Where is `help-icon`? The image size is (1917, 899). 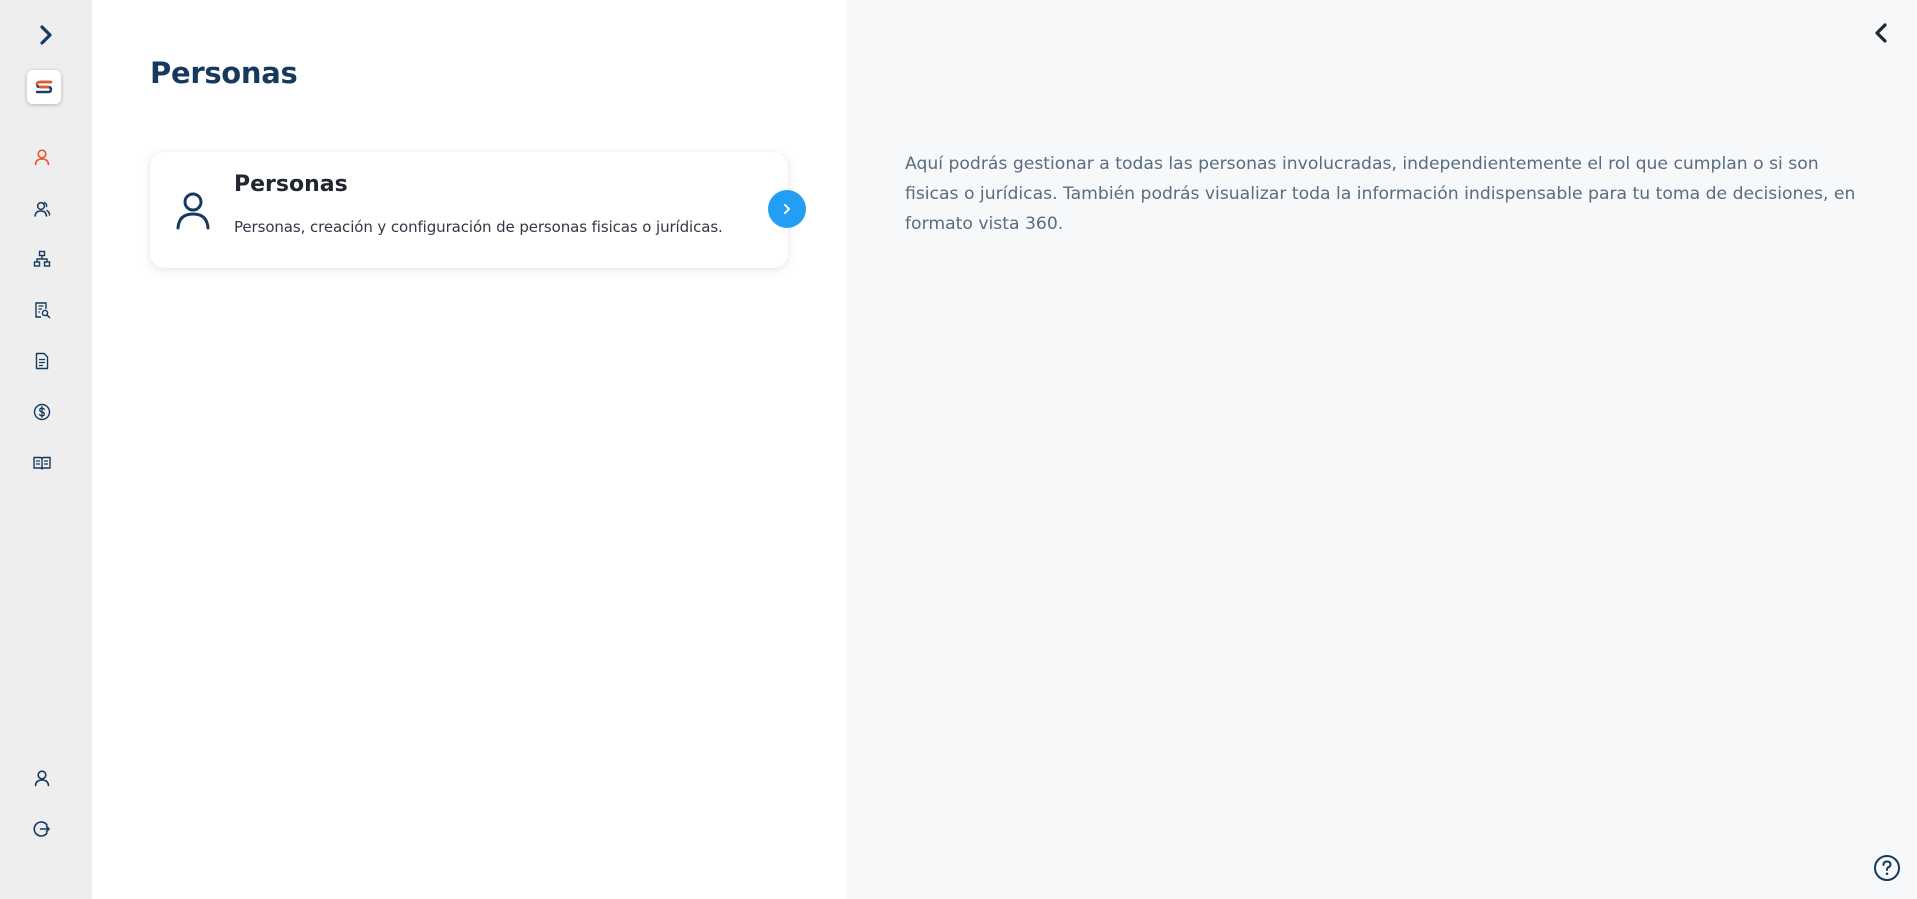
help-icon is located at coordinates (1887, 868).